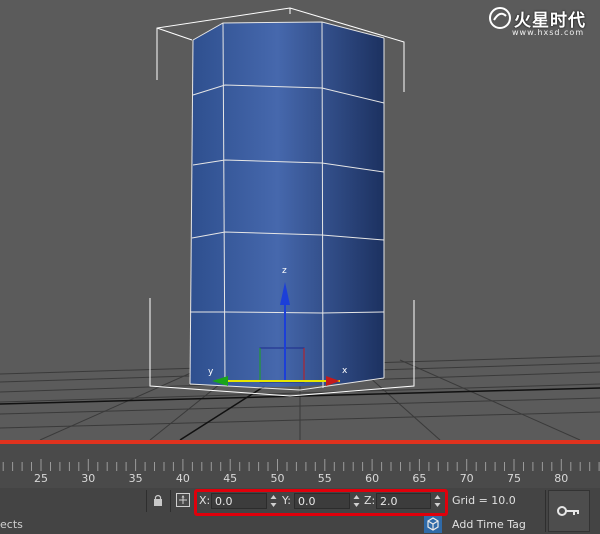 This screenshot has height=534, width=600. What do you see at coordinates (277, 478) in the screenshot?
I see `track-tick-label: 50` at bounding box center [277, 478].